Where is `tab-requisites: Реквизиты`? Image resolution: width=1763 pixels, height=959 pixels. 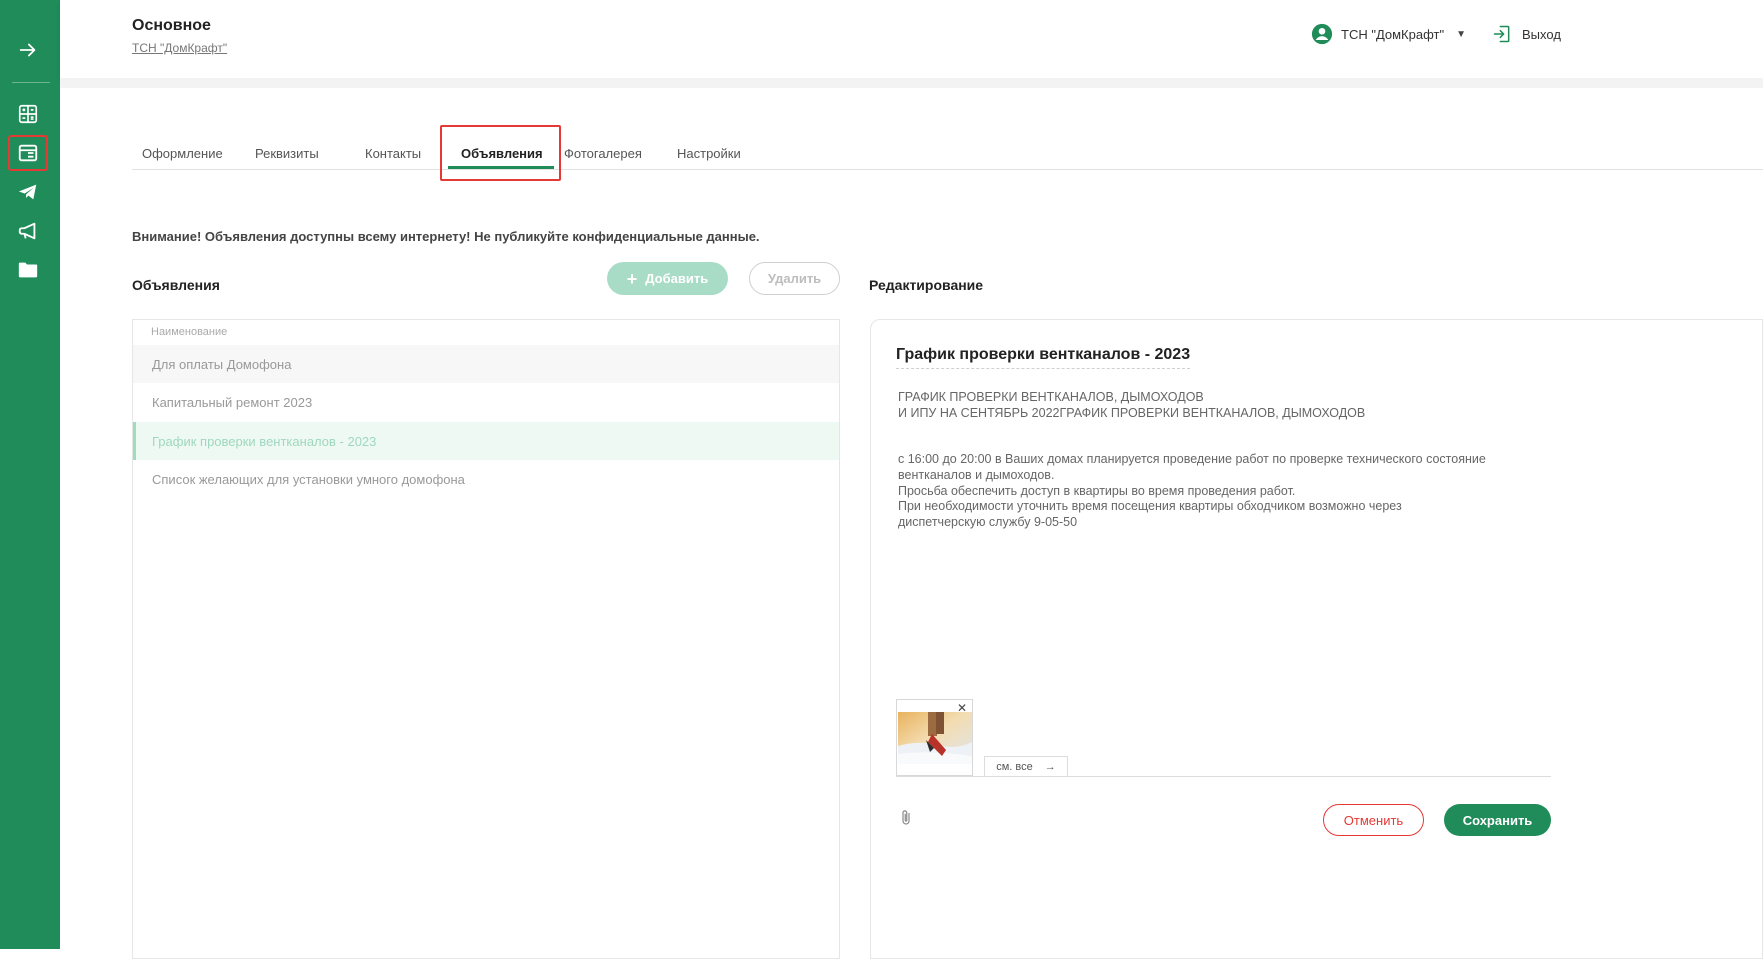
tab-requisites: Реквизиты is located at coordinates (287, 153).